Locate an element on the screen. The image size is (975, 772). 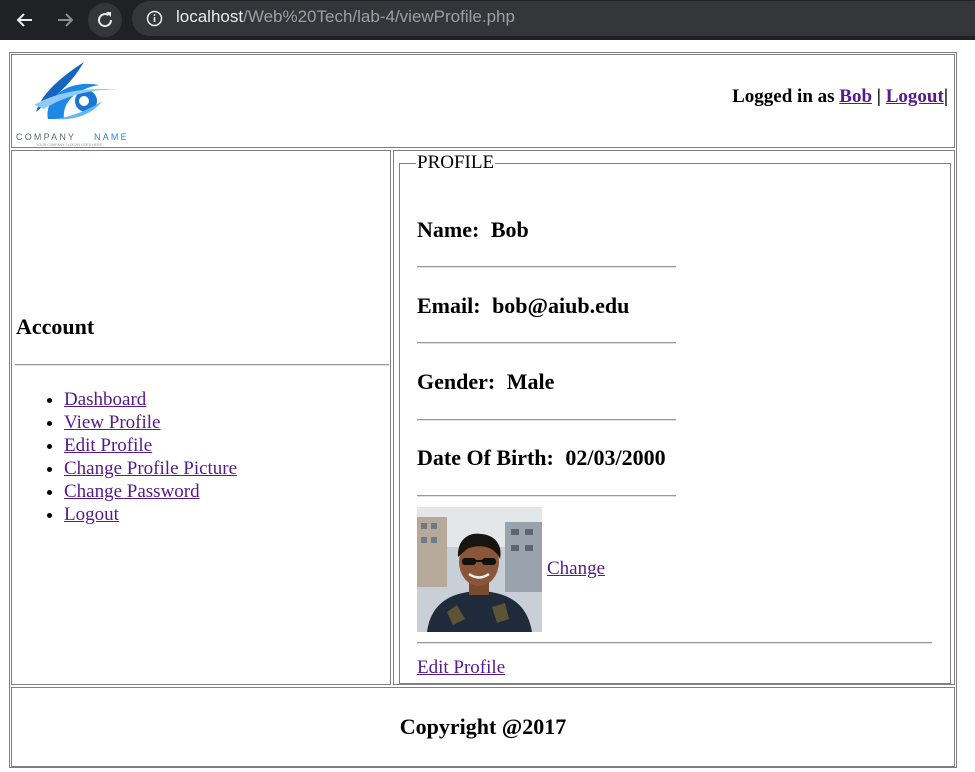
gender-value: Male is located at coordinates (530, 381).